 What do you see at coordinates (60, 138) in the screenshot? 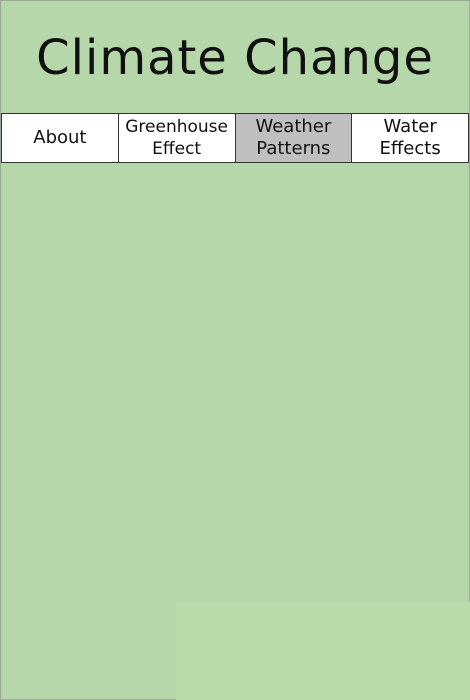
I see `tab-about: About` at bounding box center [60, 138].